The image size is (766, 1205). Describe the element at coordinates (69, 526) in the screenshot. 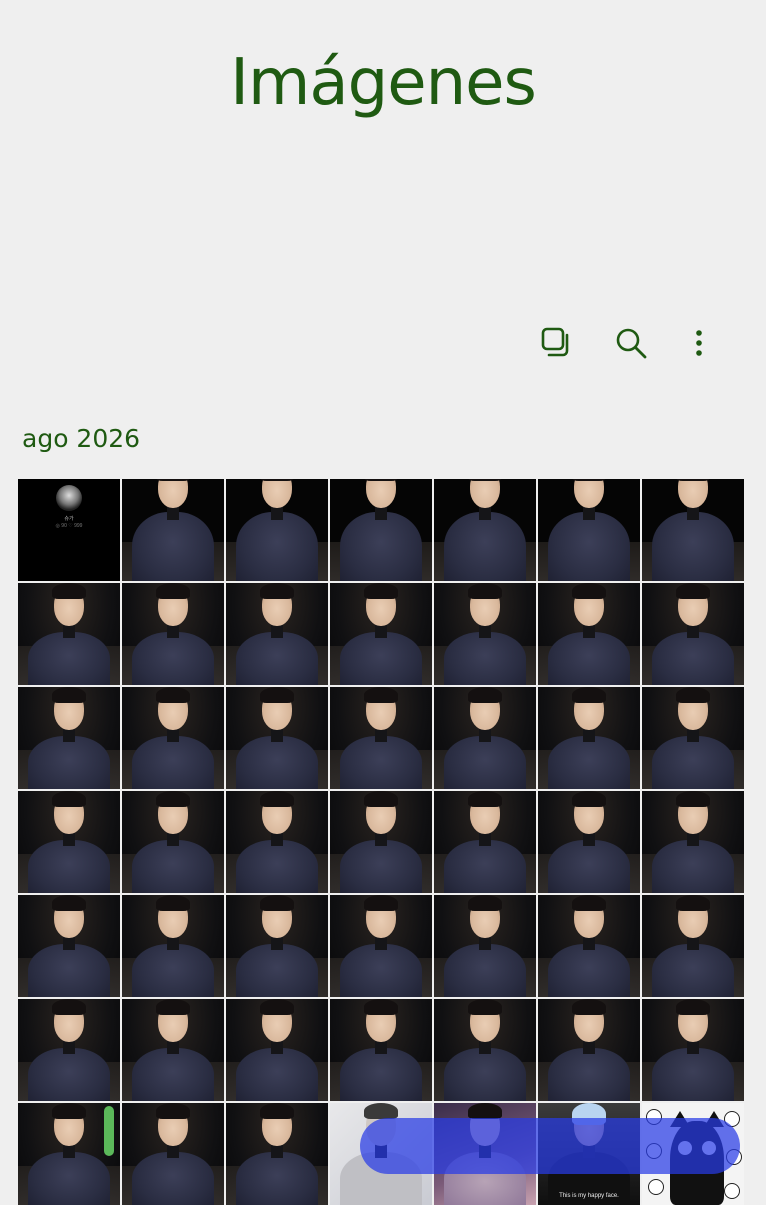

I see `thumbnail-stats: ◎ 90 ♡ 999` at that location.